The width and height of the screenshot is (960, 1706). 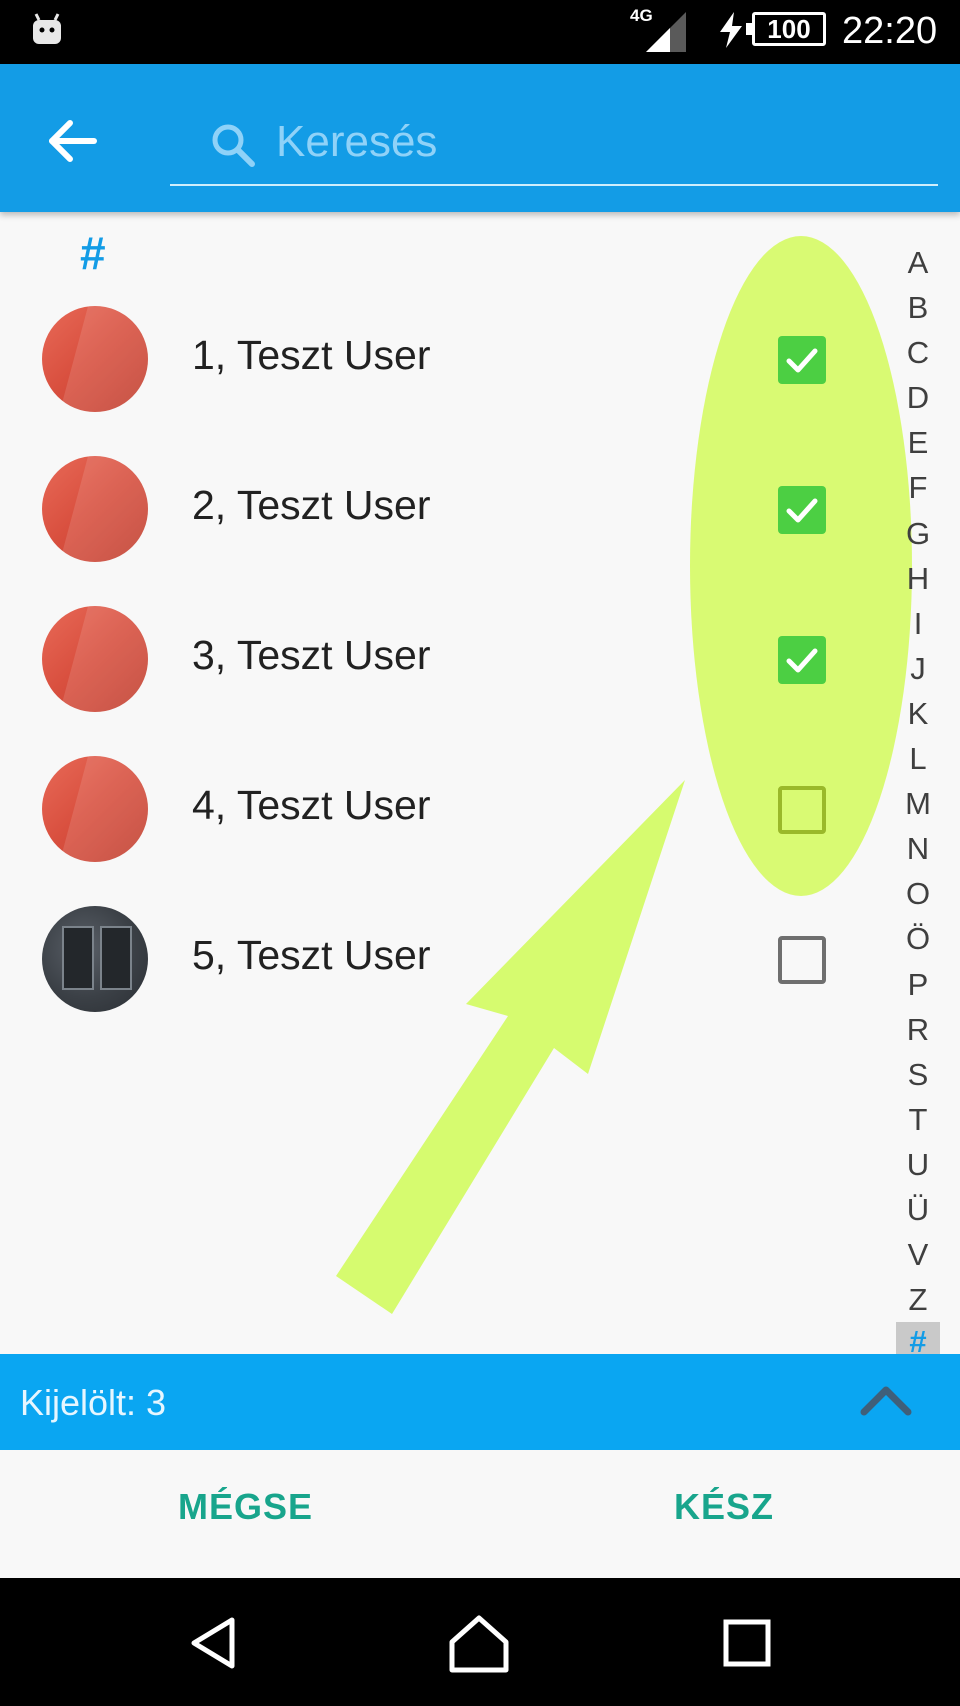 I want to click on alphabet-index-letter: U, so click(x=918, y=1164).